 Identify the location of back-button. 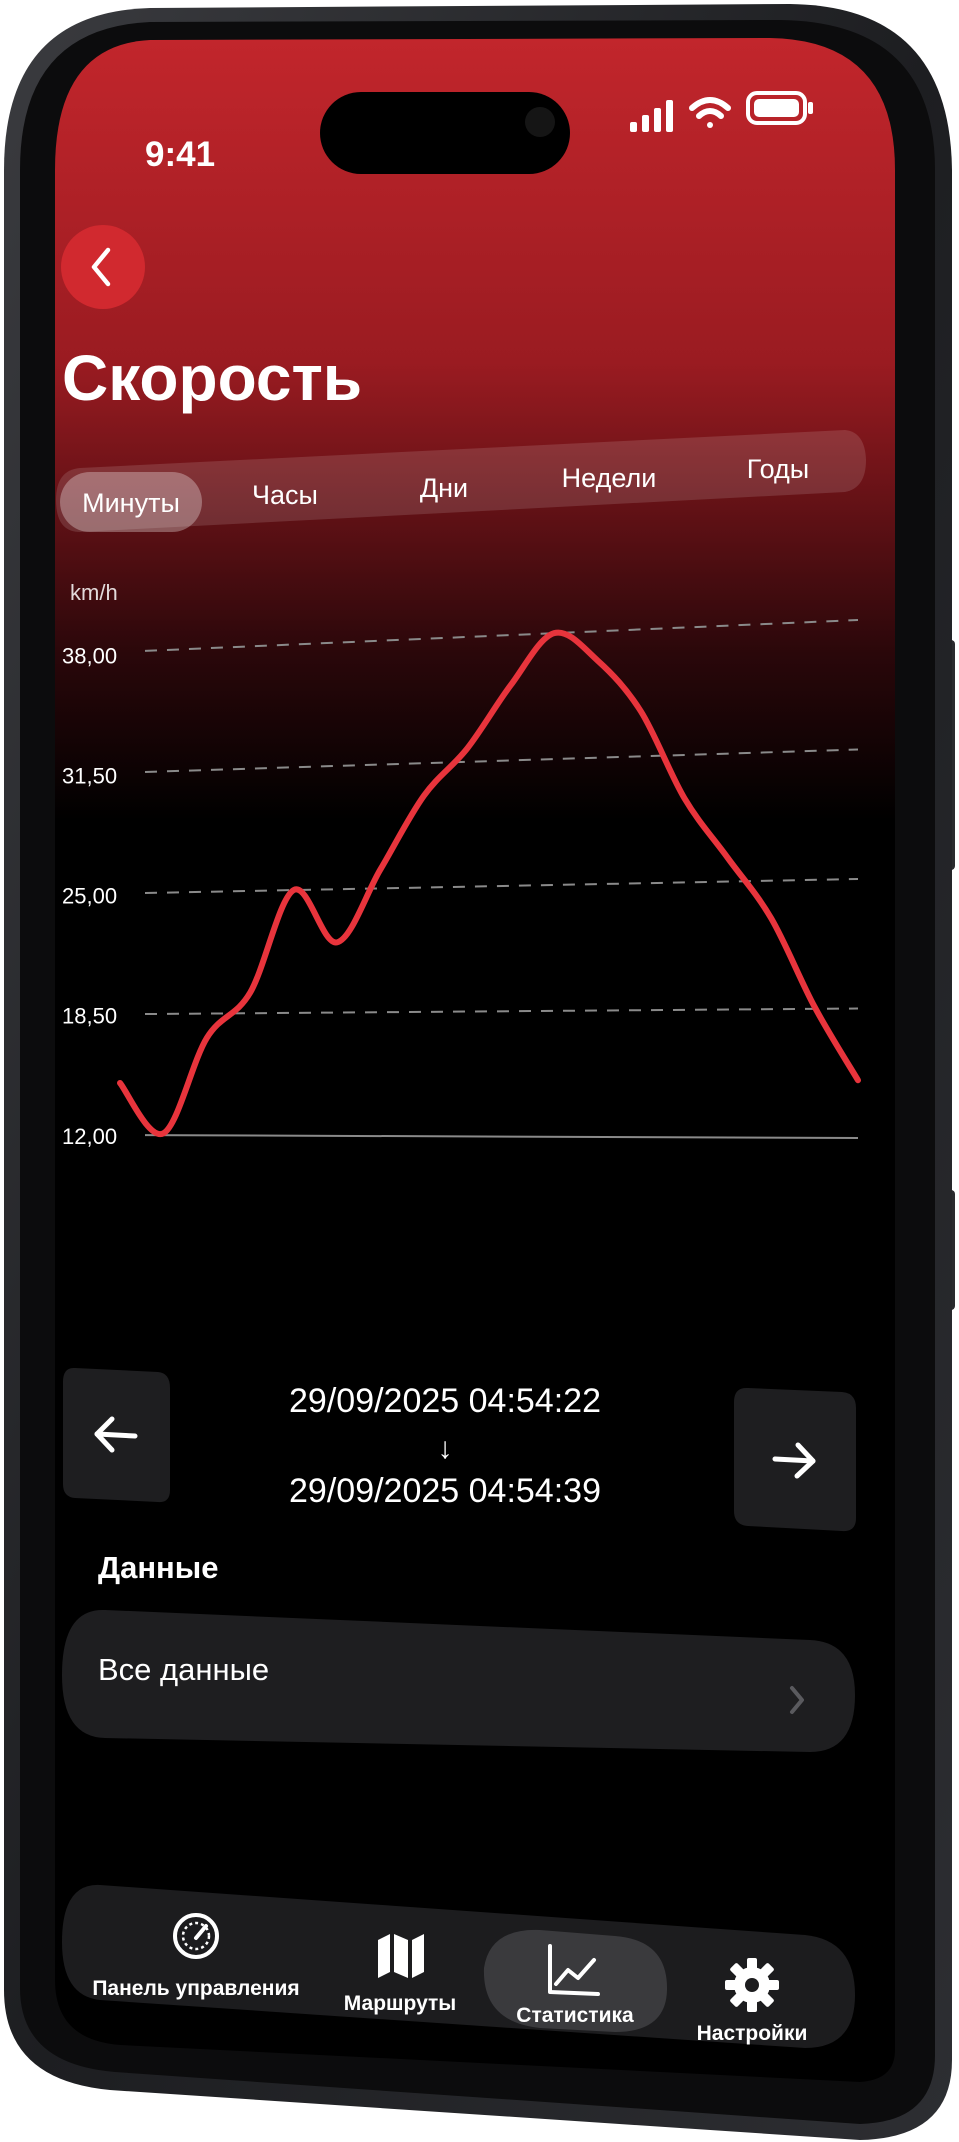
(103, 267).